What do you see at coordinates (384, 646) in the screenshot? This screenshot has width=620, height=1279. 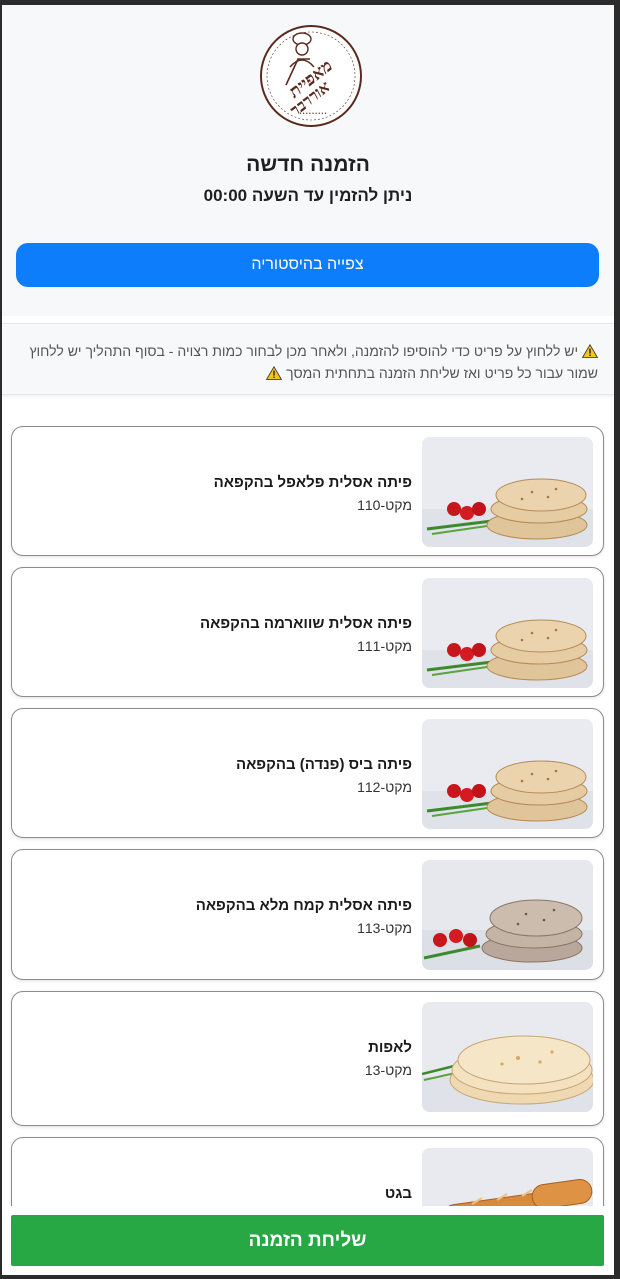 I see `product-sku: מקט-111` at bounding box center [384, 646].